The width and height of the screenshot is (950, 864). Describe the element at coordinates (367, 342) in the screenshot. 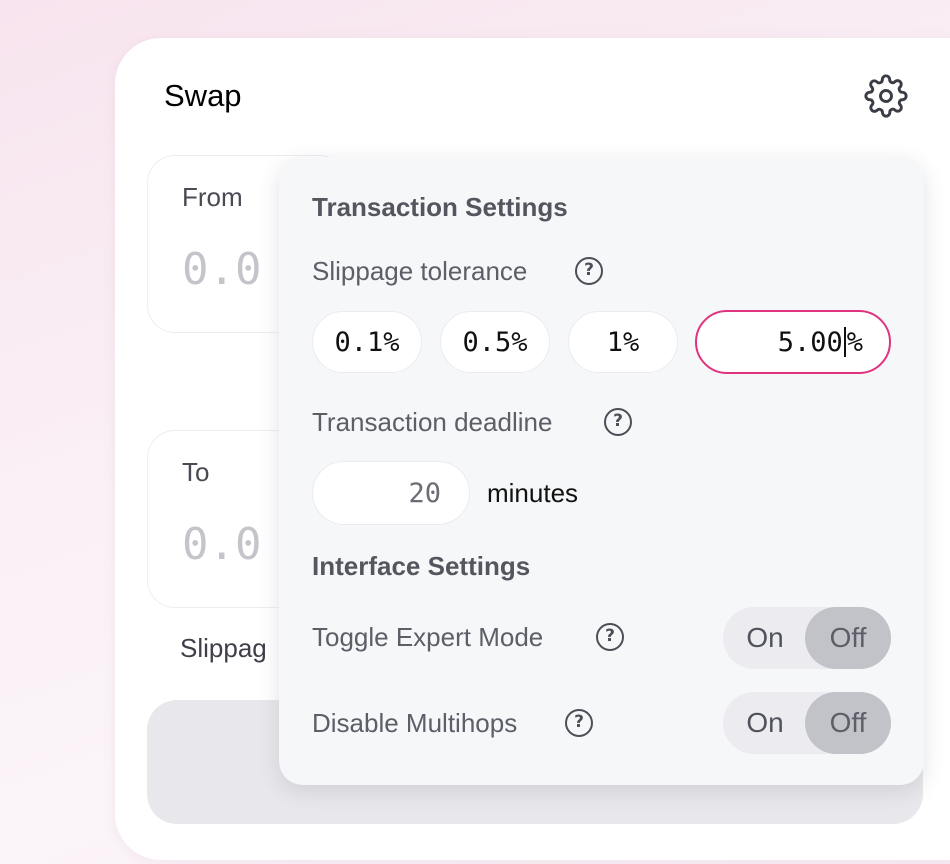

I see `slippage-option-0.1: 0.1%` at that location.